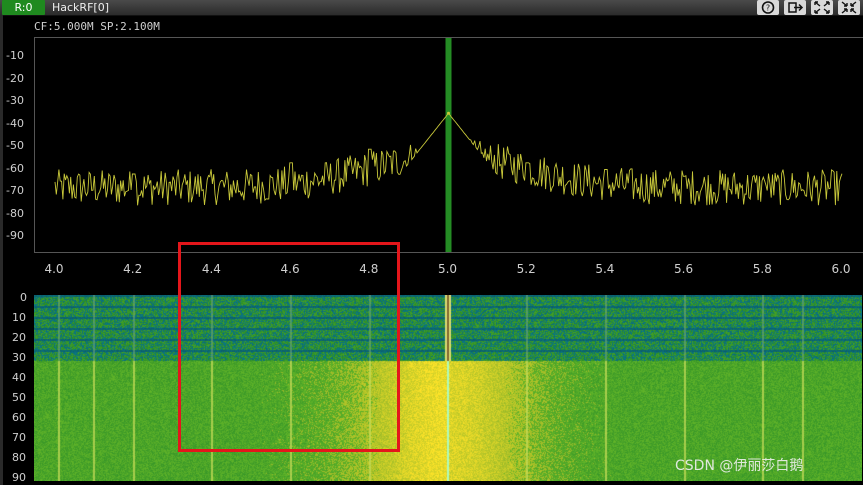 This screenshot has width=863, height=485. I want to click on left-edge, so click(1, 250).